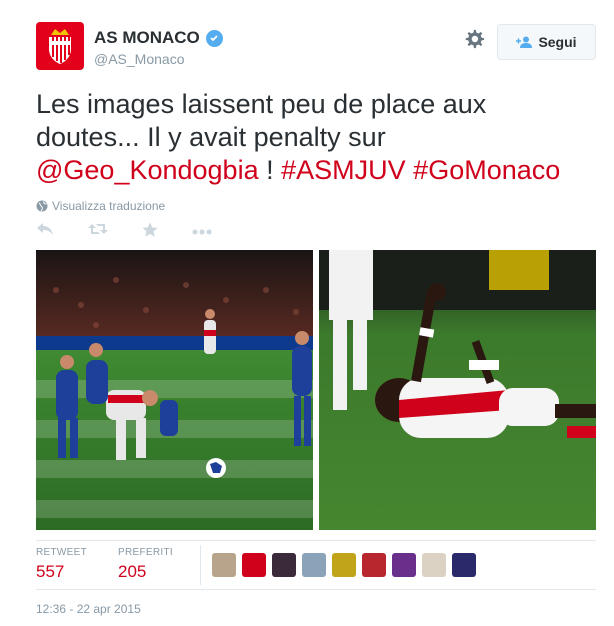 The height and width of the screenshot is (626, 614). Describe the element at coordinates (153, 232) in the screenshot. I see `favorite-icon` at that location.